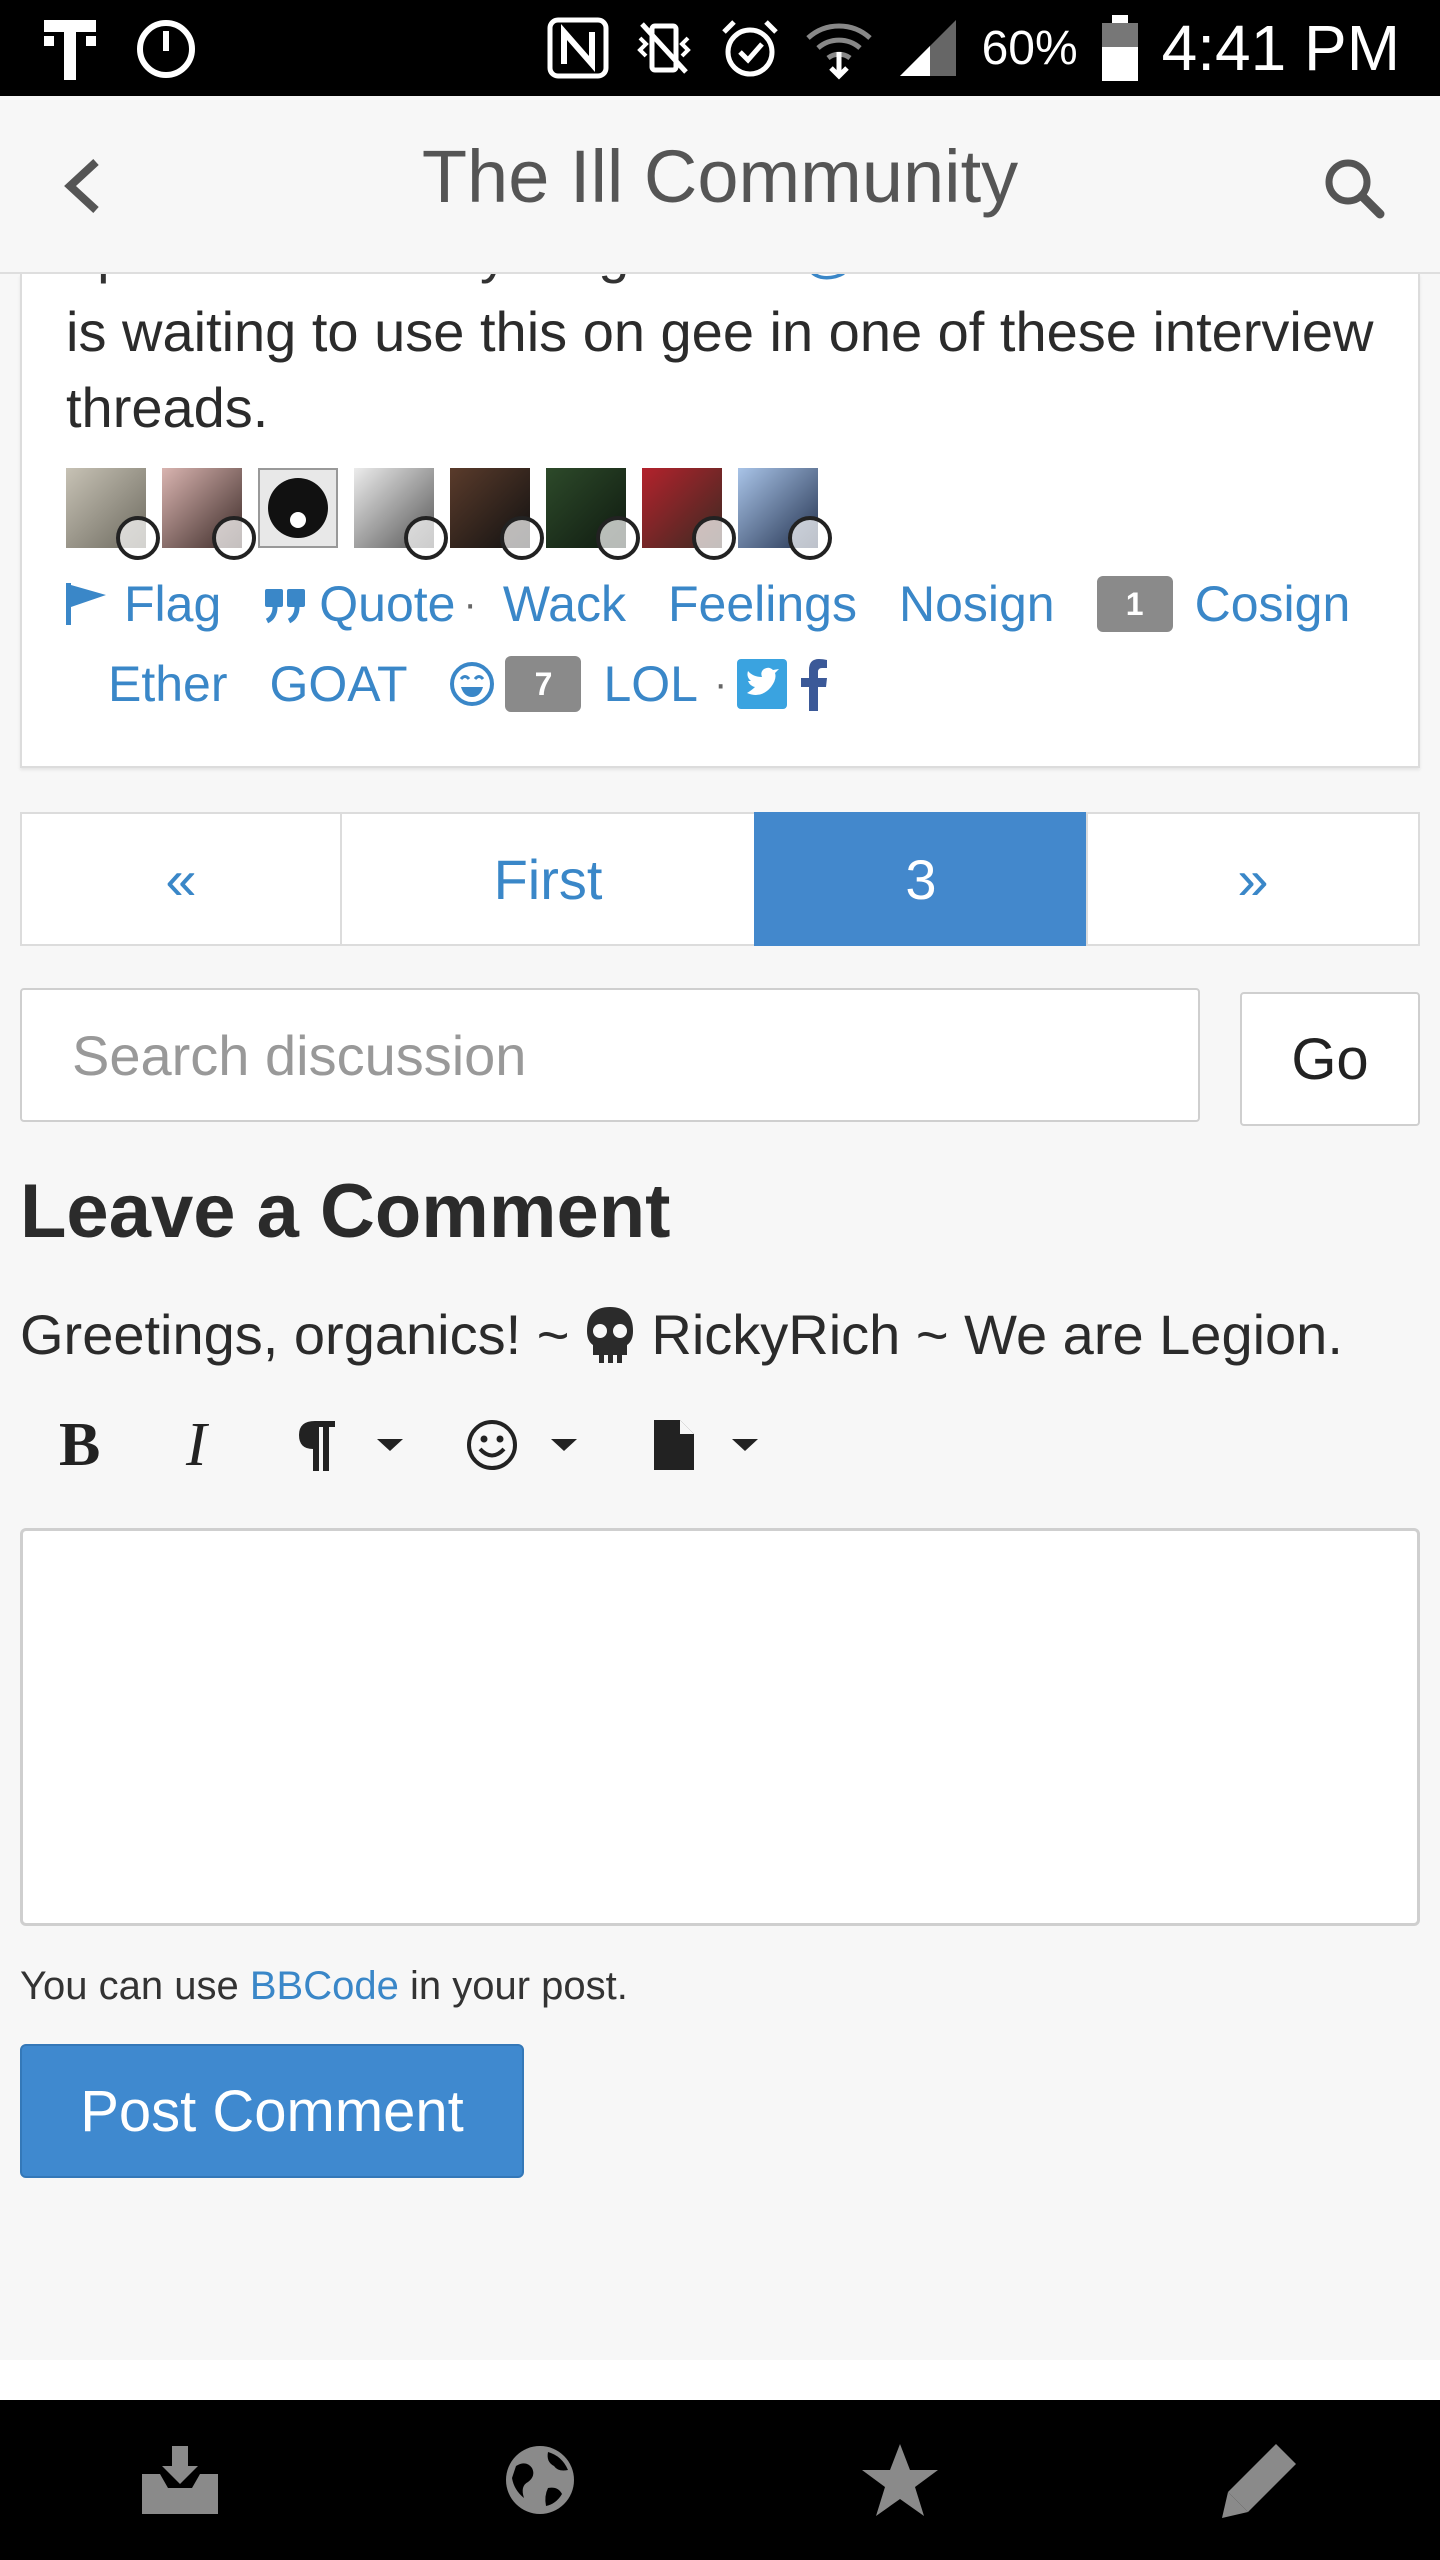  I want to click on file-icon, so click(674, 1445).